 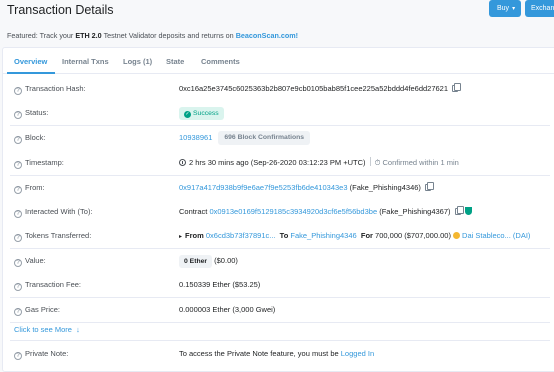 I want to click on dai-token-icon, so click(x=457, y=235).